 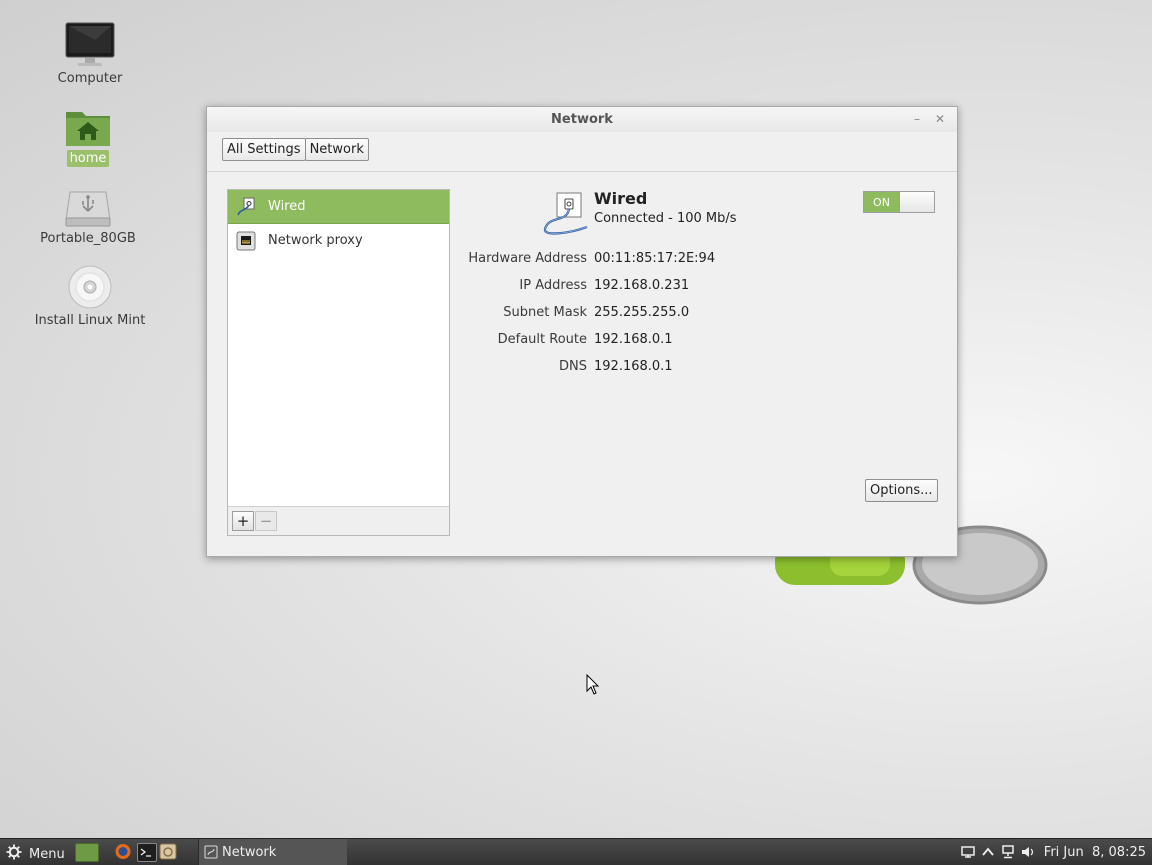 I want to click on network-settings-icon, so click(x=211, y=852).